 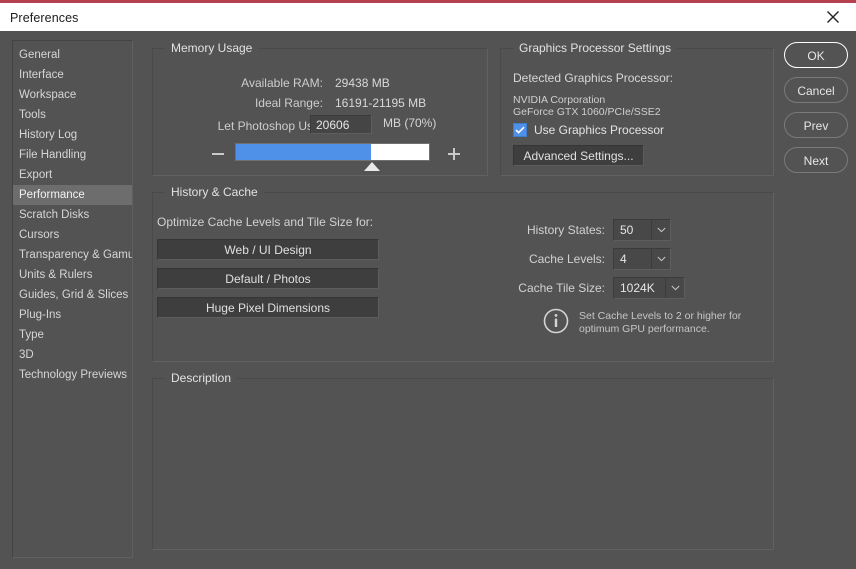 What do you see at coordinates (454, 154) in the screenshot?
I see `plus-icon` at bounding box center [454, 154].